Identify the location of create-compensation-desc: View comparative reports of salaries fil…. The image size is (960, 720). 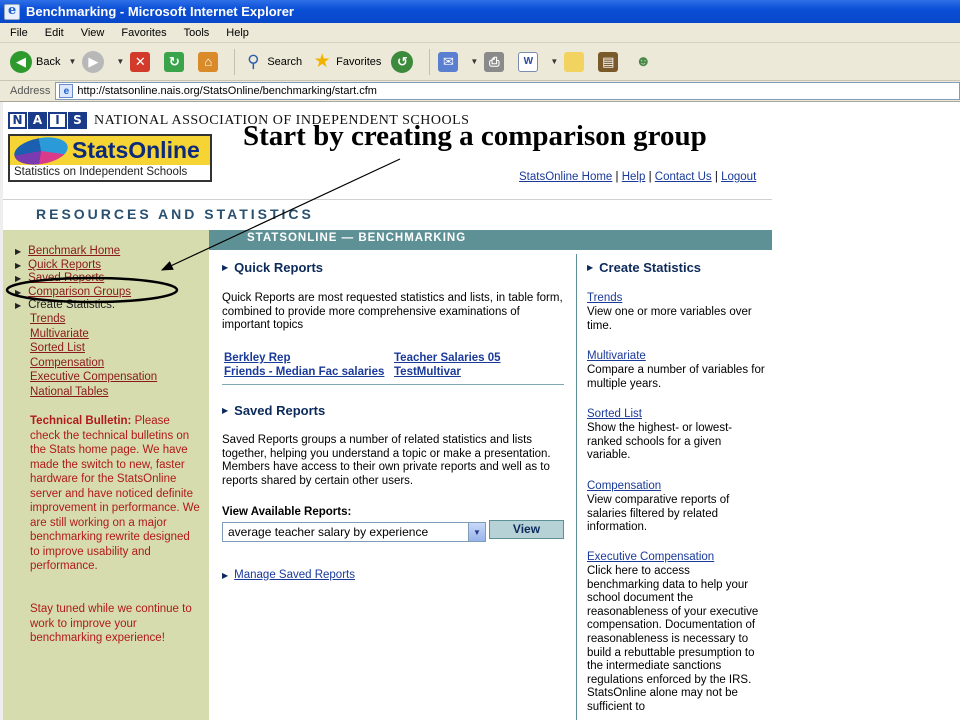
(658, 514).